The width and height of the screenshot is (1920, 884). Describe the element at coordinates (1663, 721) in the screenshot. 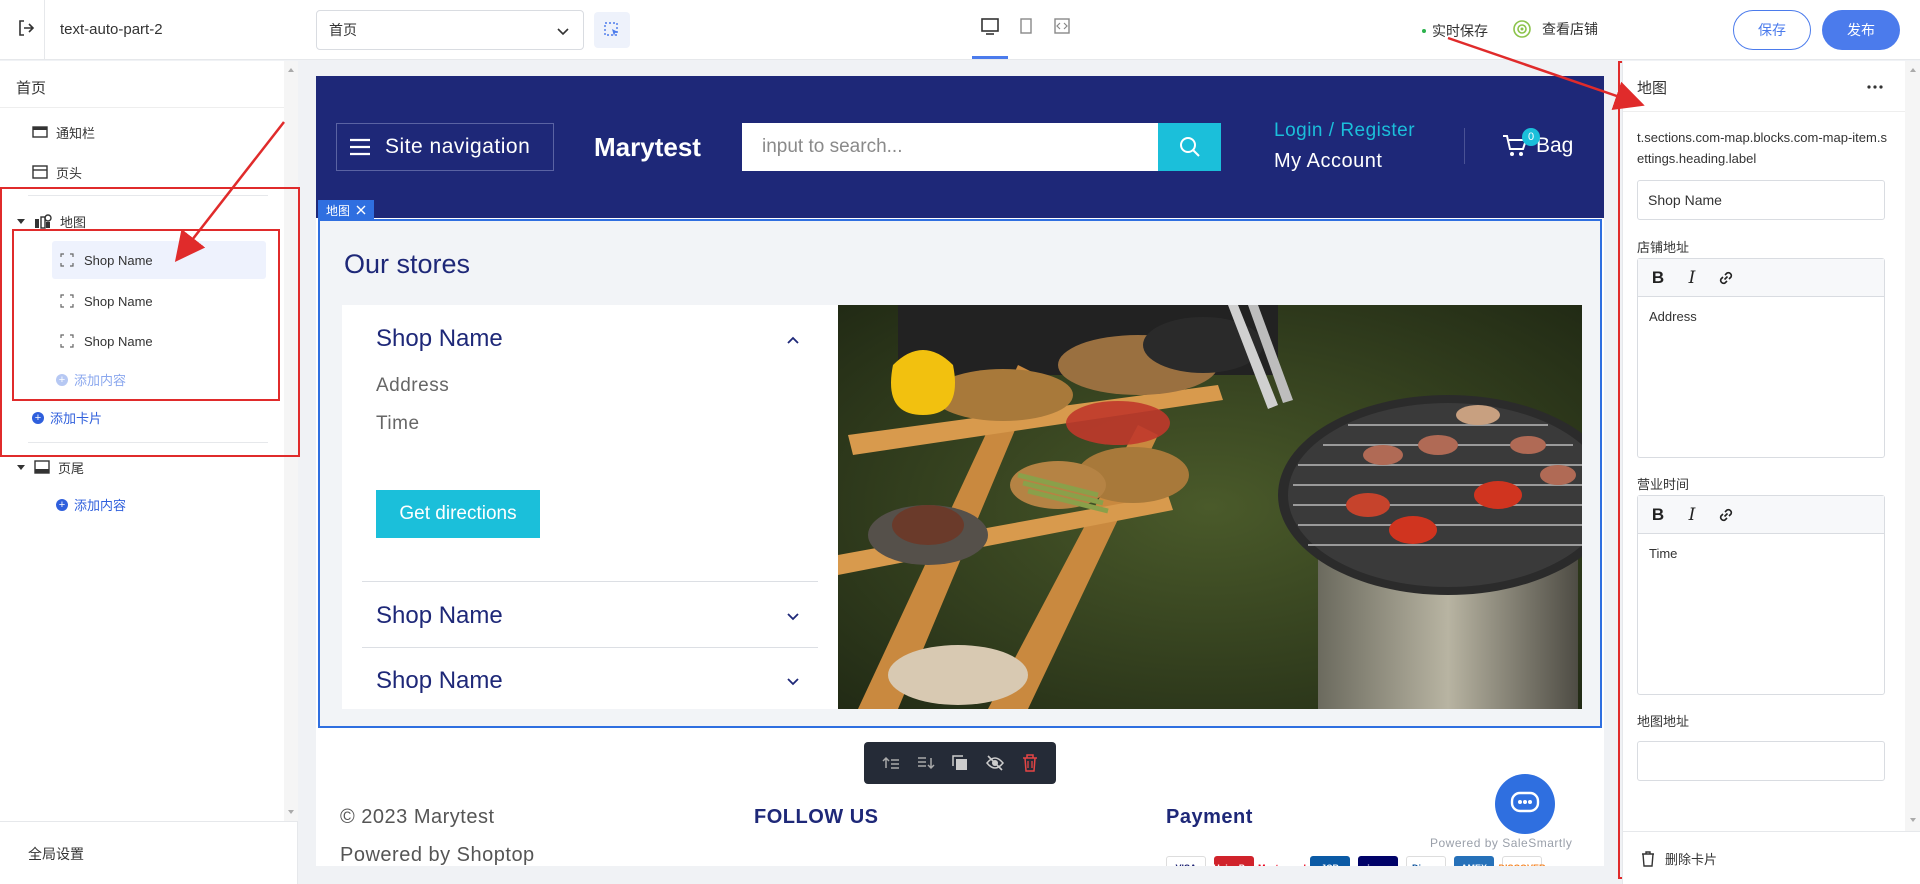

I see `map-address-field-label: 地图地址` at that location.